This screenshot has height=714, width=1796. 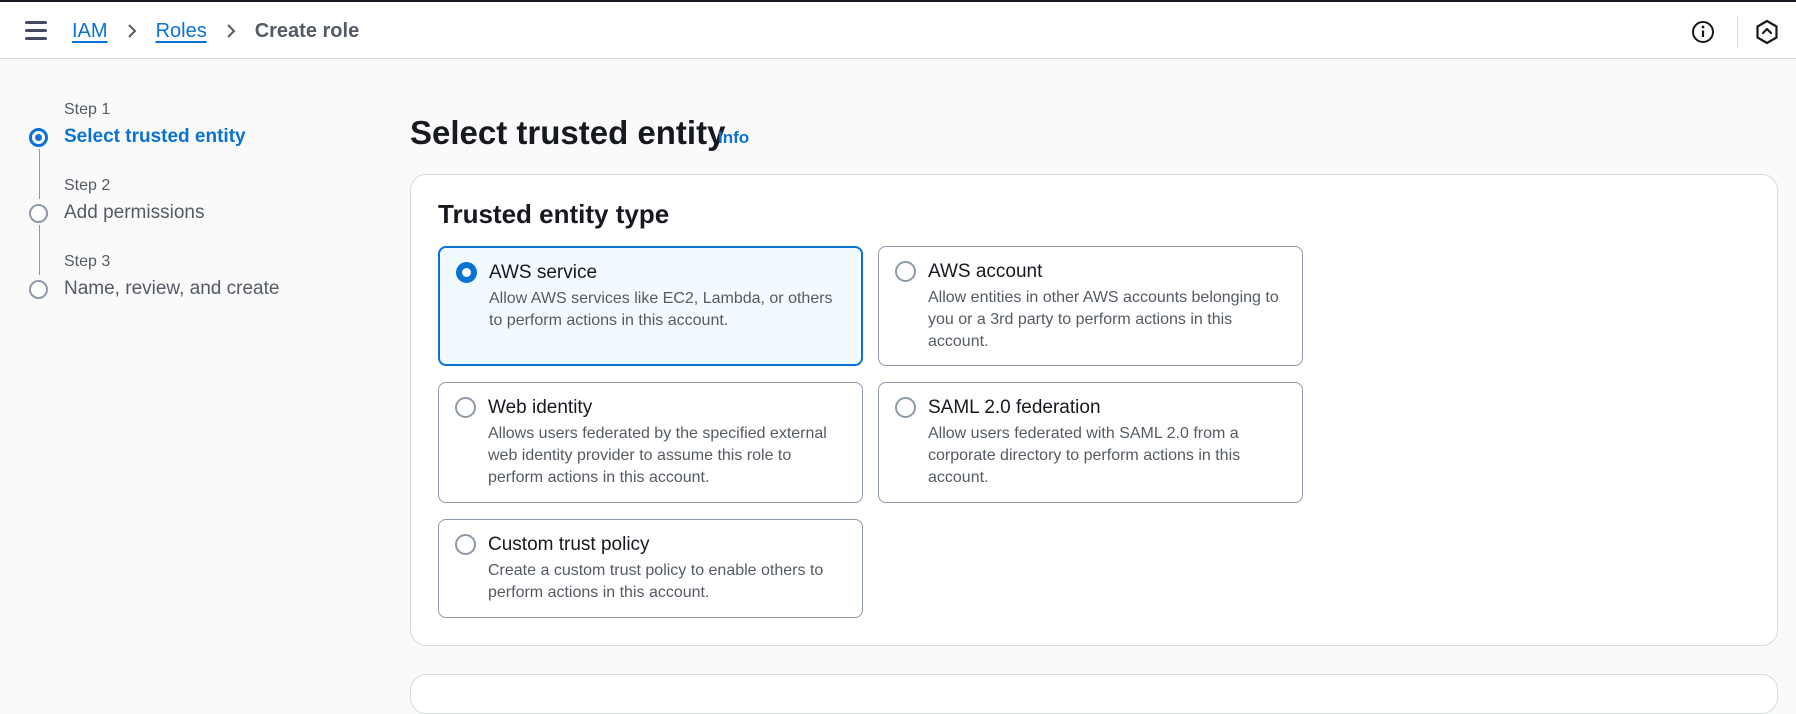 What do you see at coordinates (36, 31) in the screenshot?
I see `menu-icon` at bounding box center [36, 31].